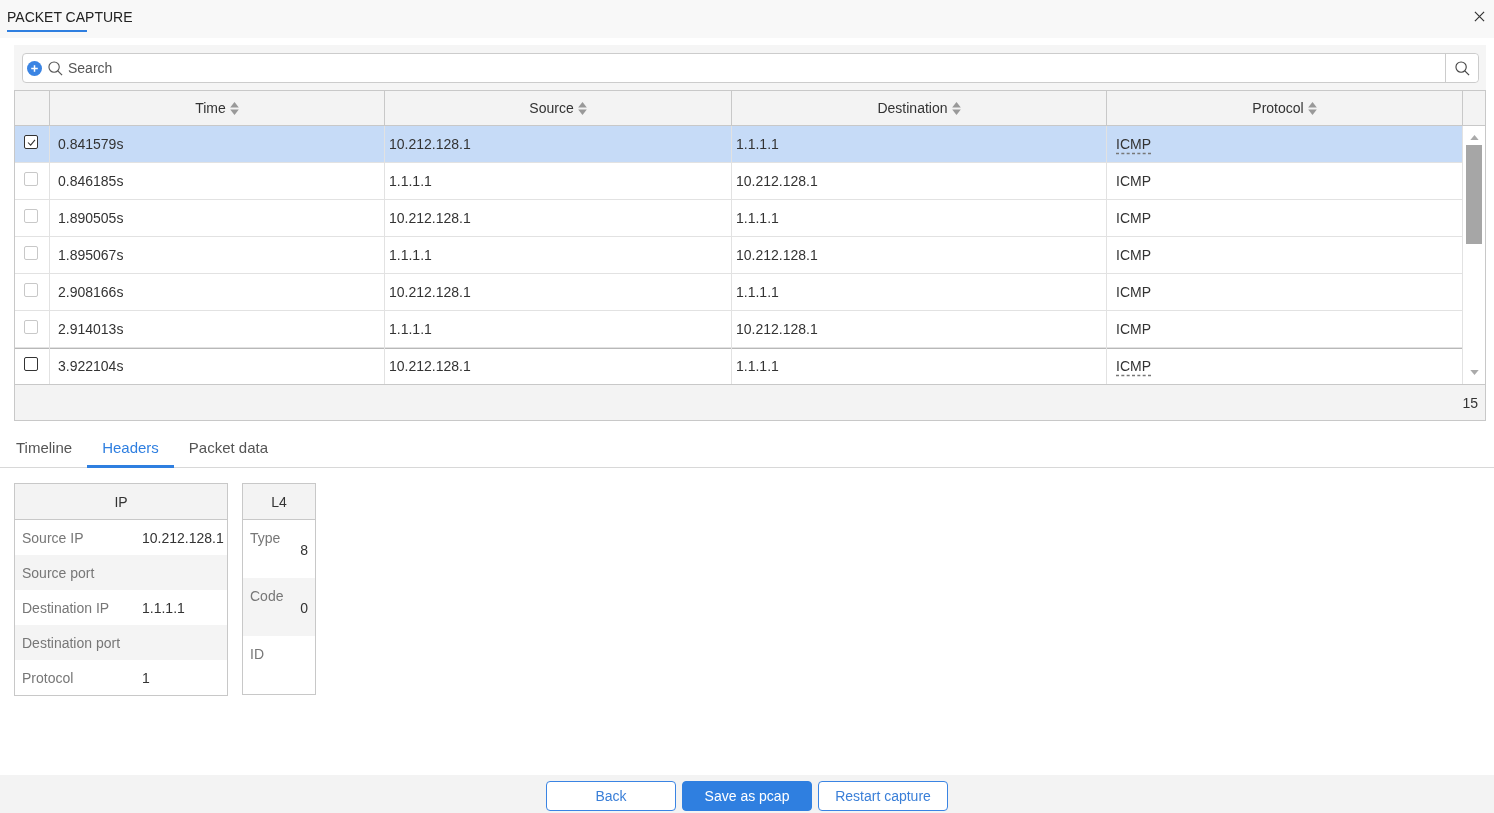 The image size is (1494, 813). I want to click on checkmark-icon, so click(31, 142).